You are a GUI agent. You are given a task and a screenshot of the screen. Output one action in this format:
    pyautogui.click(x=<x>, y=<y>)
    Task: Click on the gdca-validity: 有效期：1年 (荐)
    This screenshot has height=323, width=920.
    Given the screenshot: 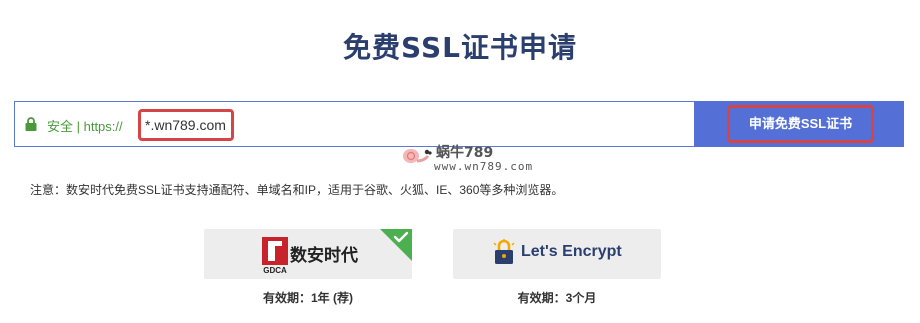 What is the action you would take?
    pyautogui.click(x=307, y=298)
    